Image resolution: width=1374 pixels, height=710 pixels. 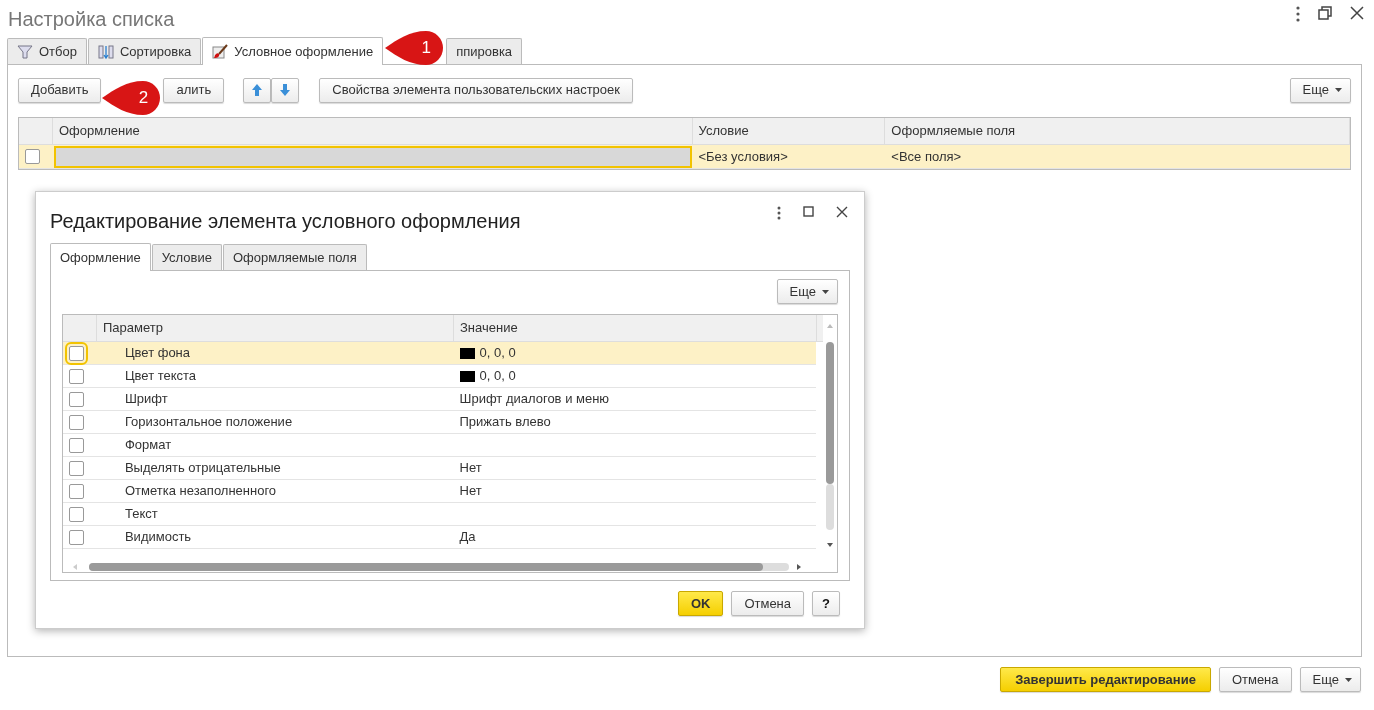 I want to click on ok-button: OK, so click(x=700, y=603).